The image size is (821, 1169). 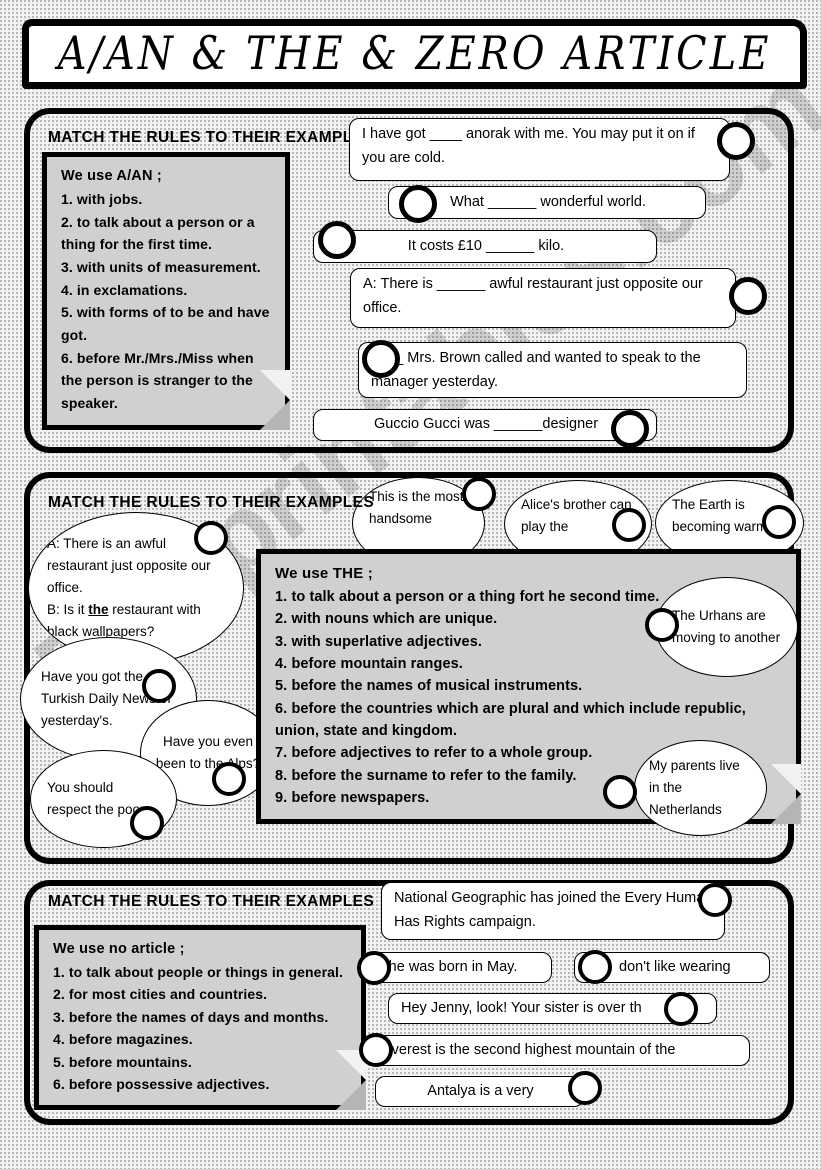 What do you see at coordinates (169, 1083) in the screenshot?
I see `rule-item: before possessive adjectives.` at bounding box center [169, 1083].